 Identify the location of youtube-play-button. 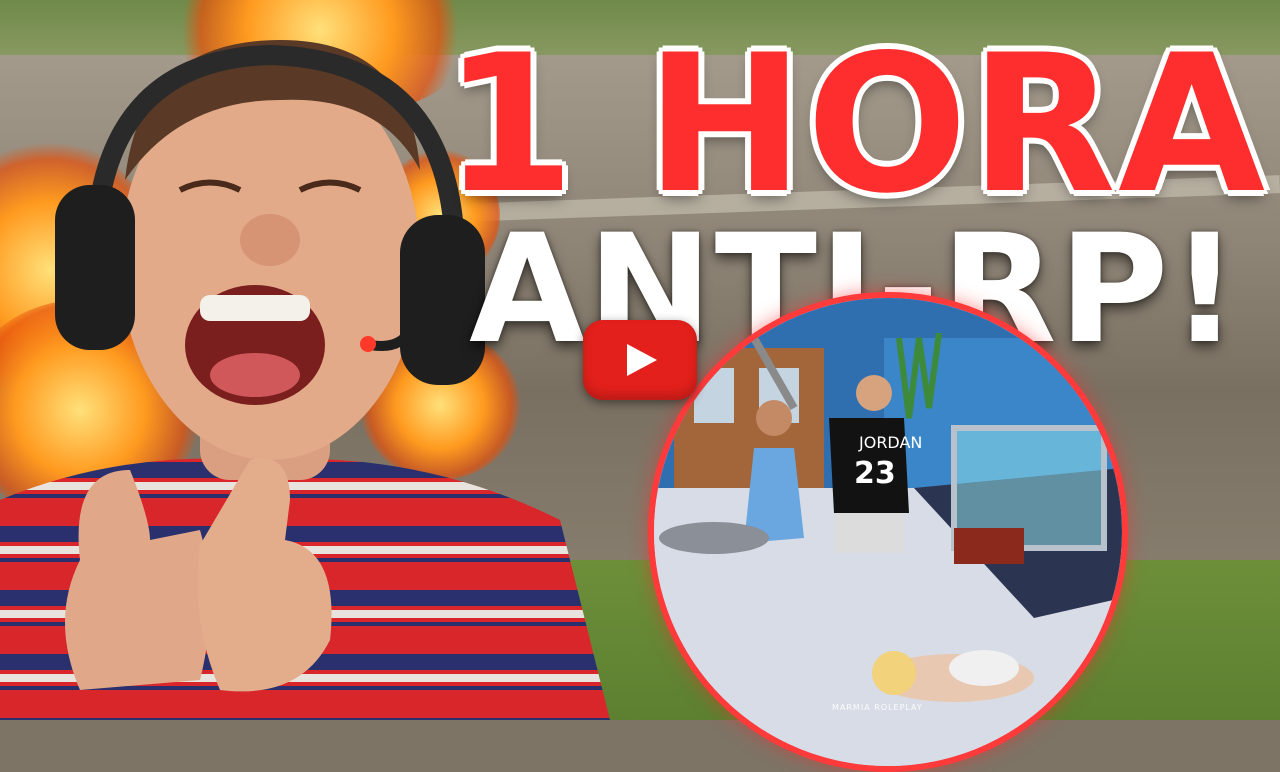
(640, 360).